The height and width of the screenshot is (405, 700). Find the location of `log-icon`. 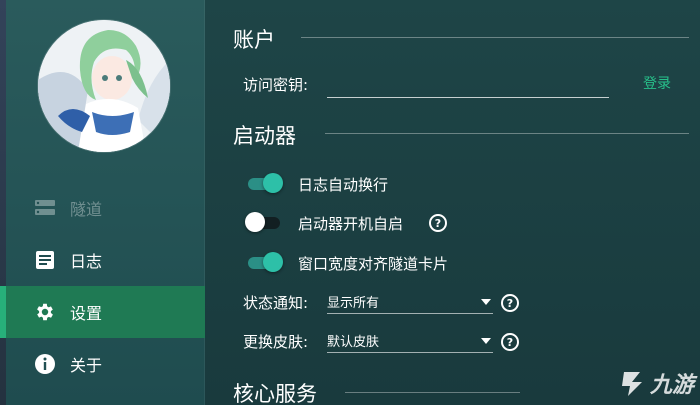

log-icon is located at coordinates (45, 260).